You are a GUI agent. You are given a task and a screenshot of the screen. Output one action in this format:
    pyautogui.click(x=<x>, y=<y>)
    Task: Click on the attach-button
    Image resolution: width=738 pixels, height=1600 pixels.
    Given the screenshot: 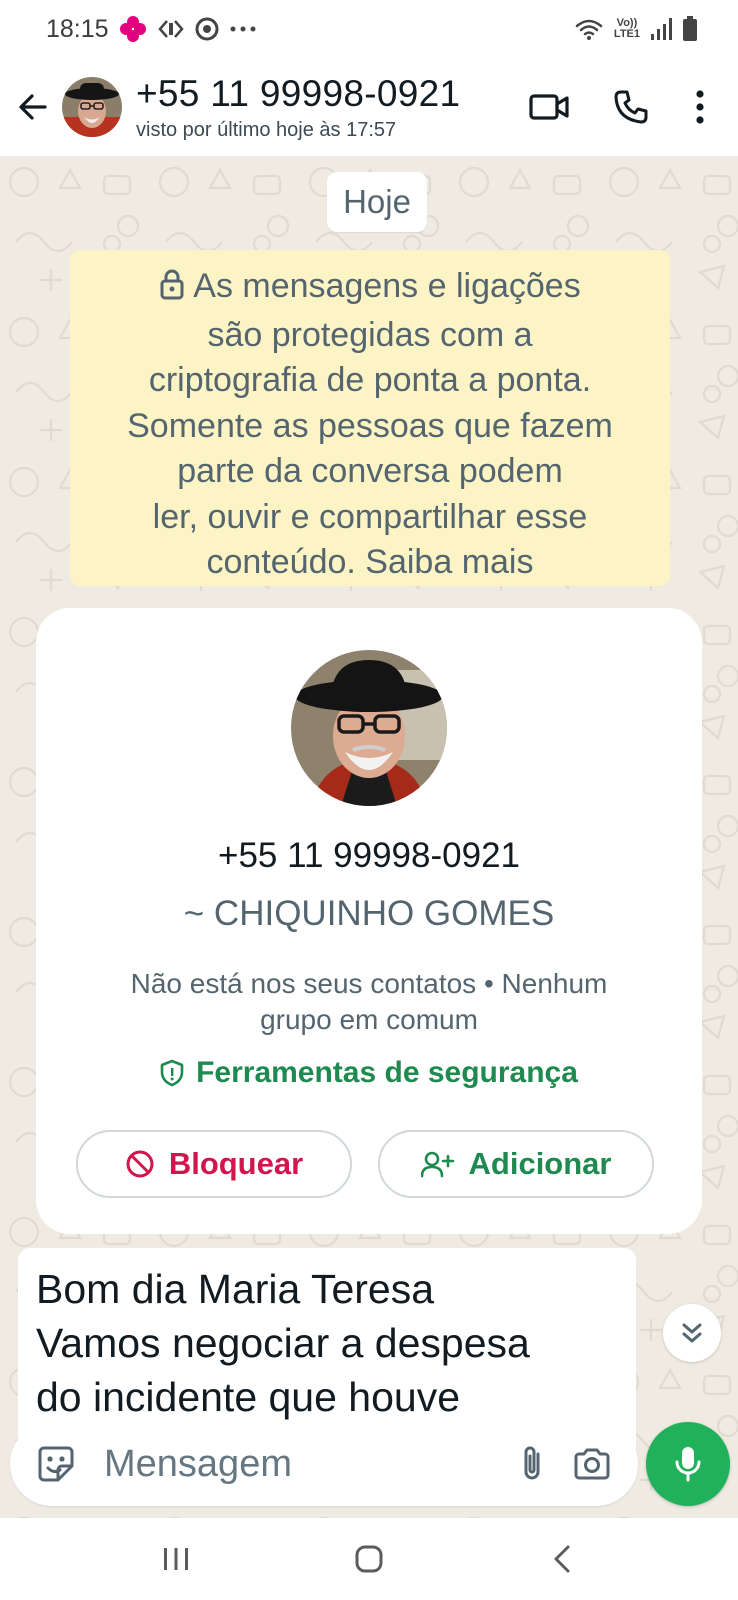 What is the action you would take?
    pyautogui.click(x=532, y=1464)
    